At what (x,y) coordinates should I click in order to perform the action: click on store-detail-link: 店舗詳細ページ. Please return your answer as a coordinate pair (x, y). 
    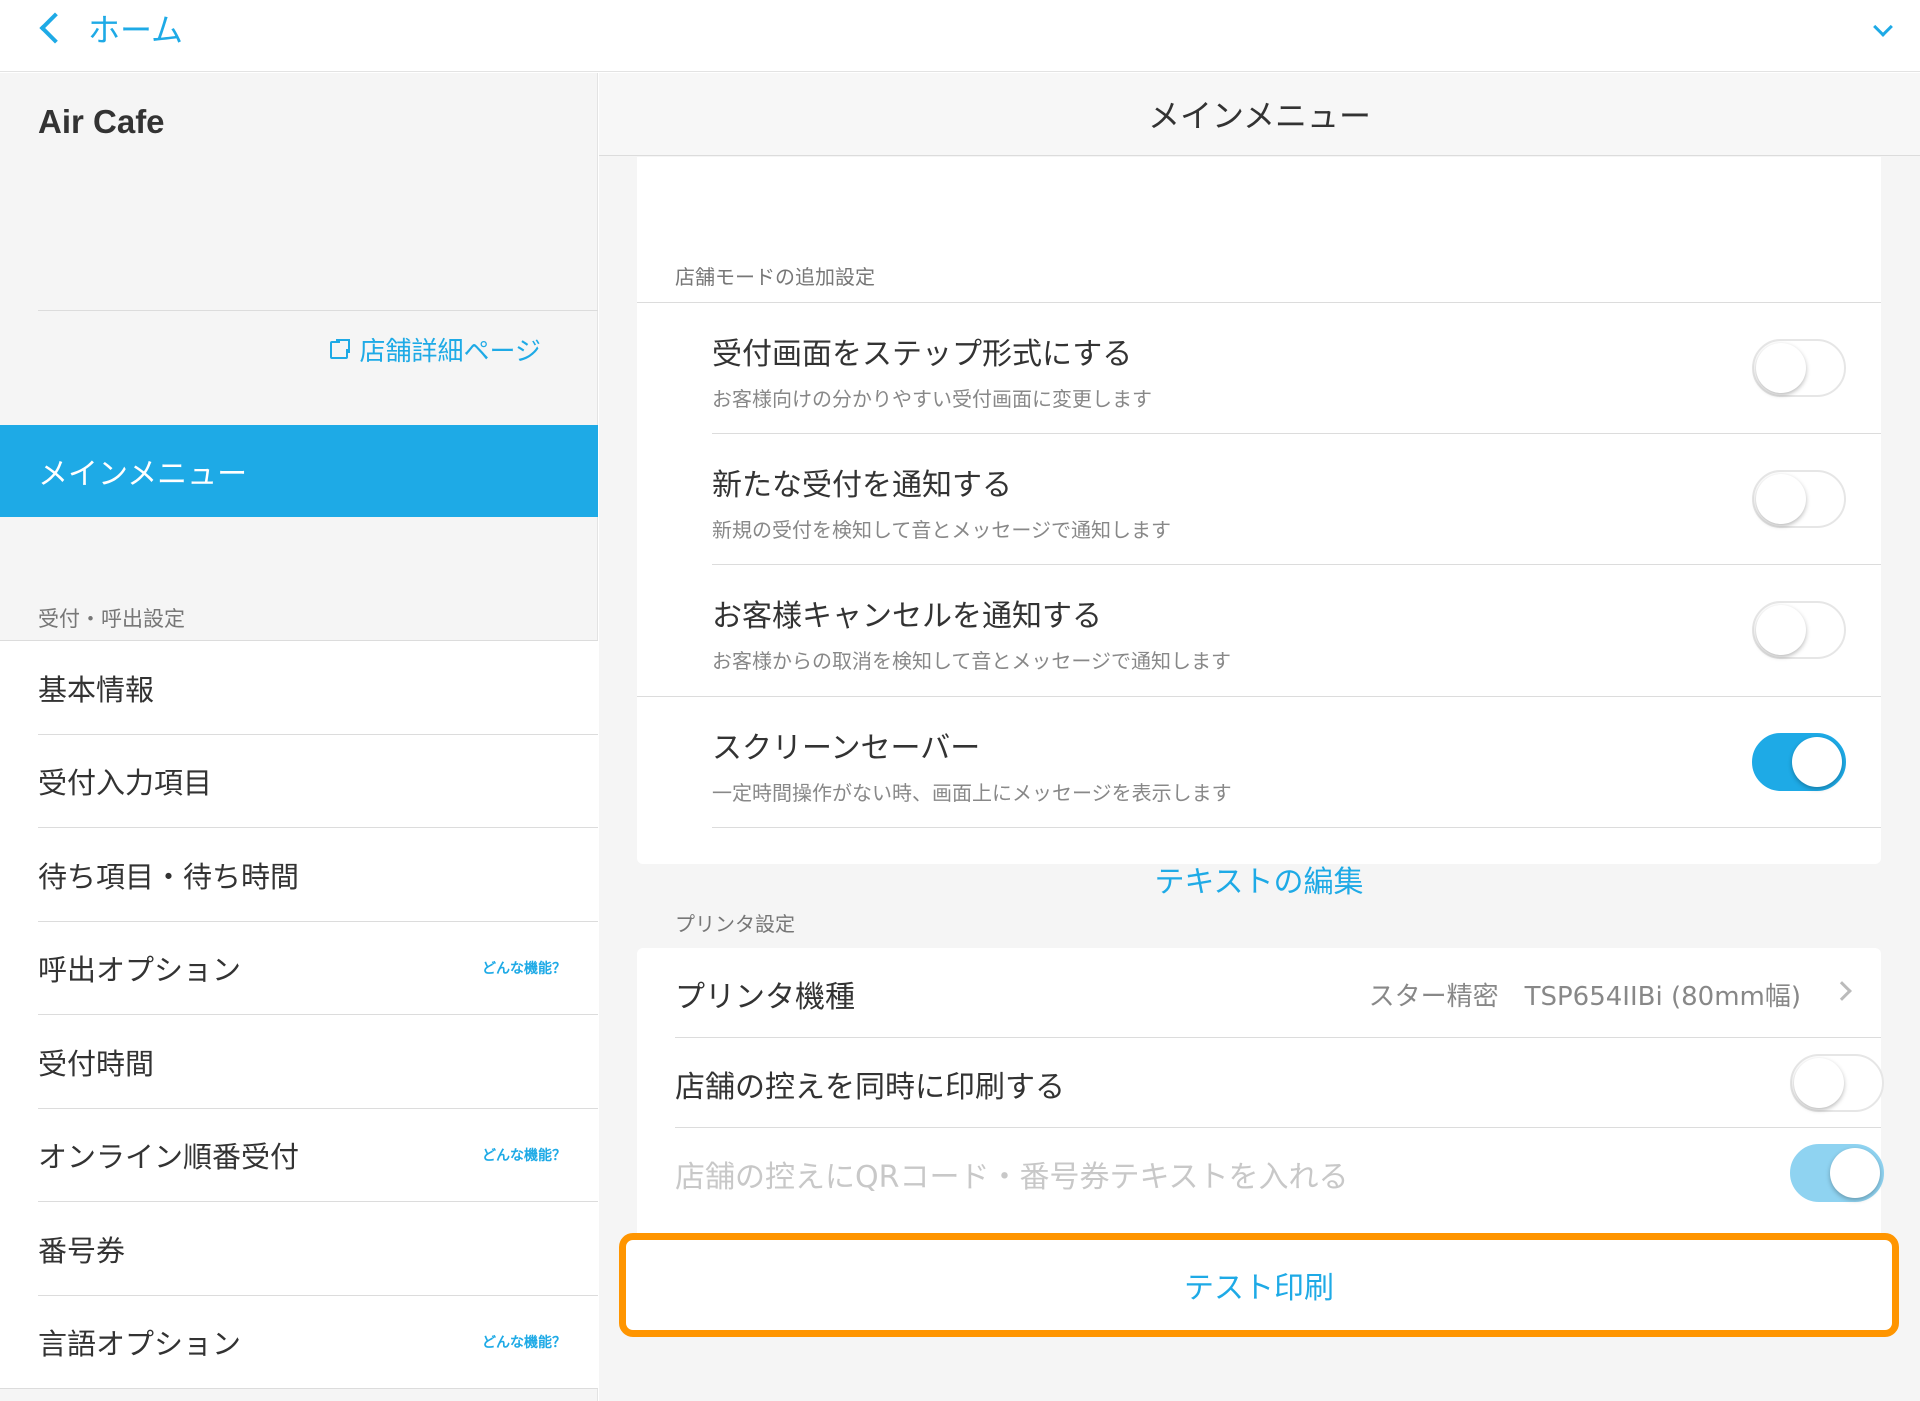
    Looking at the image, I should click on (435, 349).